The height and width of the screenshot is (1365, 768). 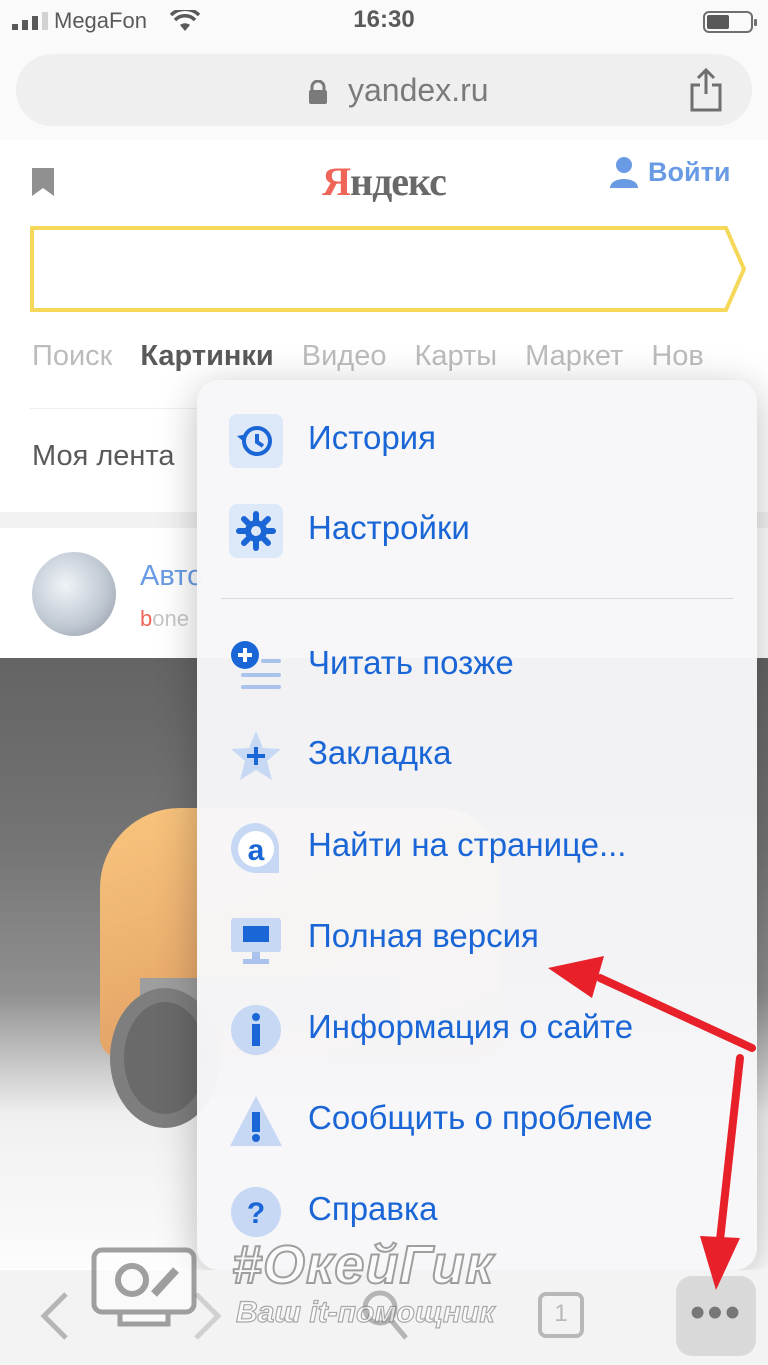 What do you see at coordinates (144, 1287) in the screenshot?
I see `watermark-logo-icon` at bounding box center [144, 1287].